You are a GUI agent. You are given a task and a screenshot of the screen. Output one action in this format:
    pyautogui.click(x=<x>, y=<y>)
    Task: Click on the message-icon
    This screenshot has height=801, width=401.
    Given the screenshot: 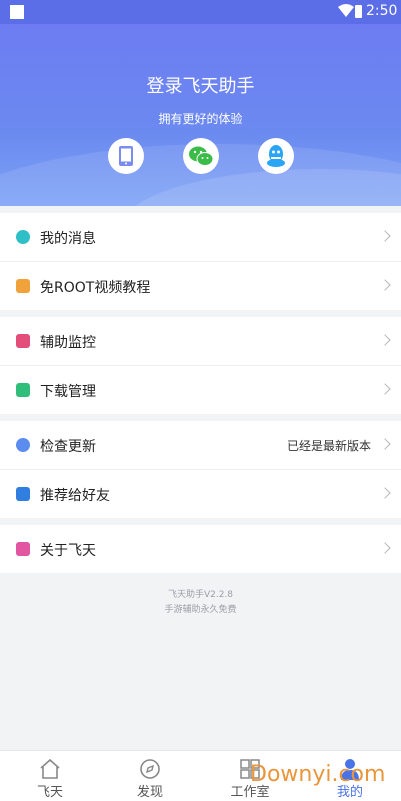 What is the action you would take?
    pyautogui.click(x=23, y=237)
    